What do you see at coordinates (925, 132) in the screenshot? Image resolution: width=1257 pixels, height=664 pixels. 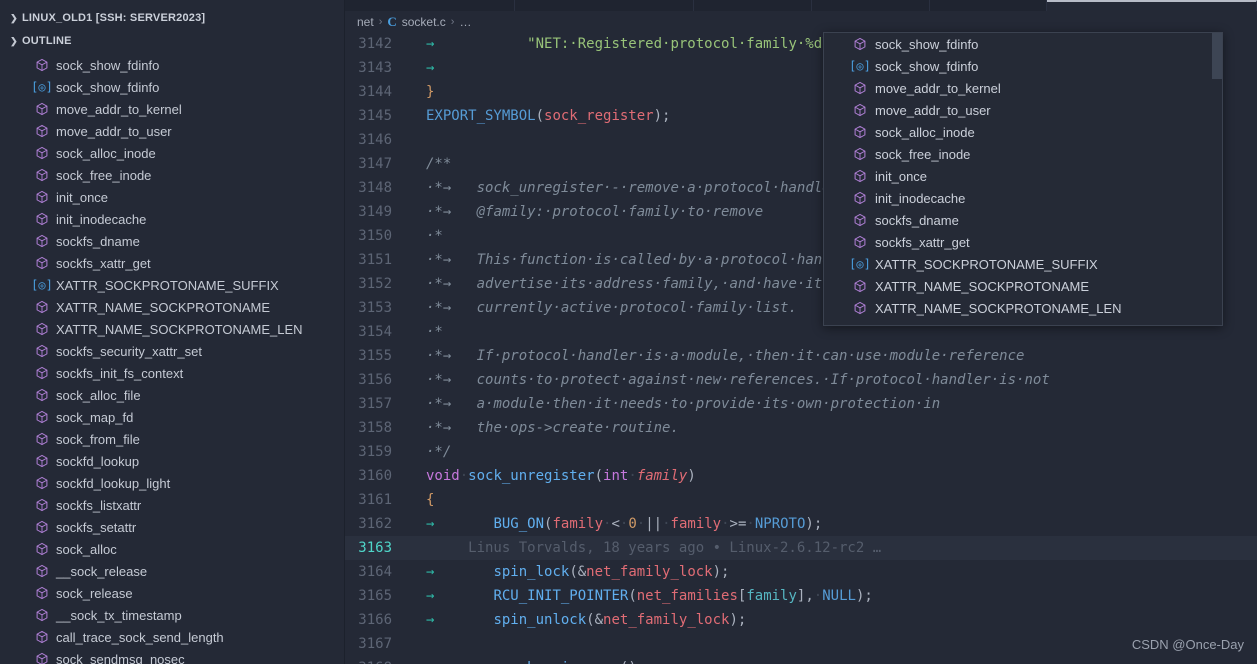 I see `suggest-item-label: sock_alloc_inode` at bounding box center [925, 132].